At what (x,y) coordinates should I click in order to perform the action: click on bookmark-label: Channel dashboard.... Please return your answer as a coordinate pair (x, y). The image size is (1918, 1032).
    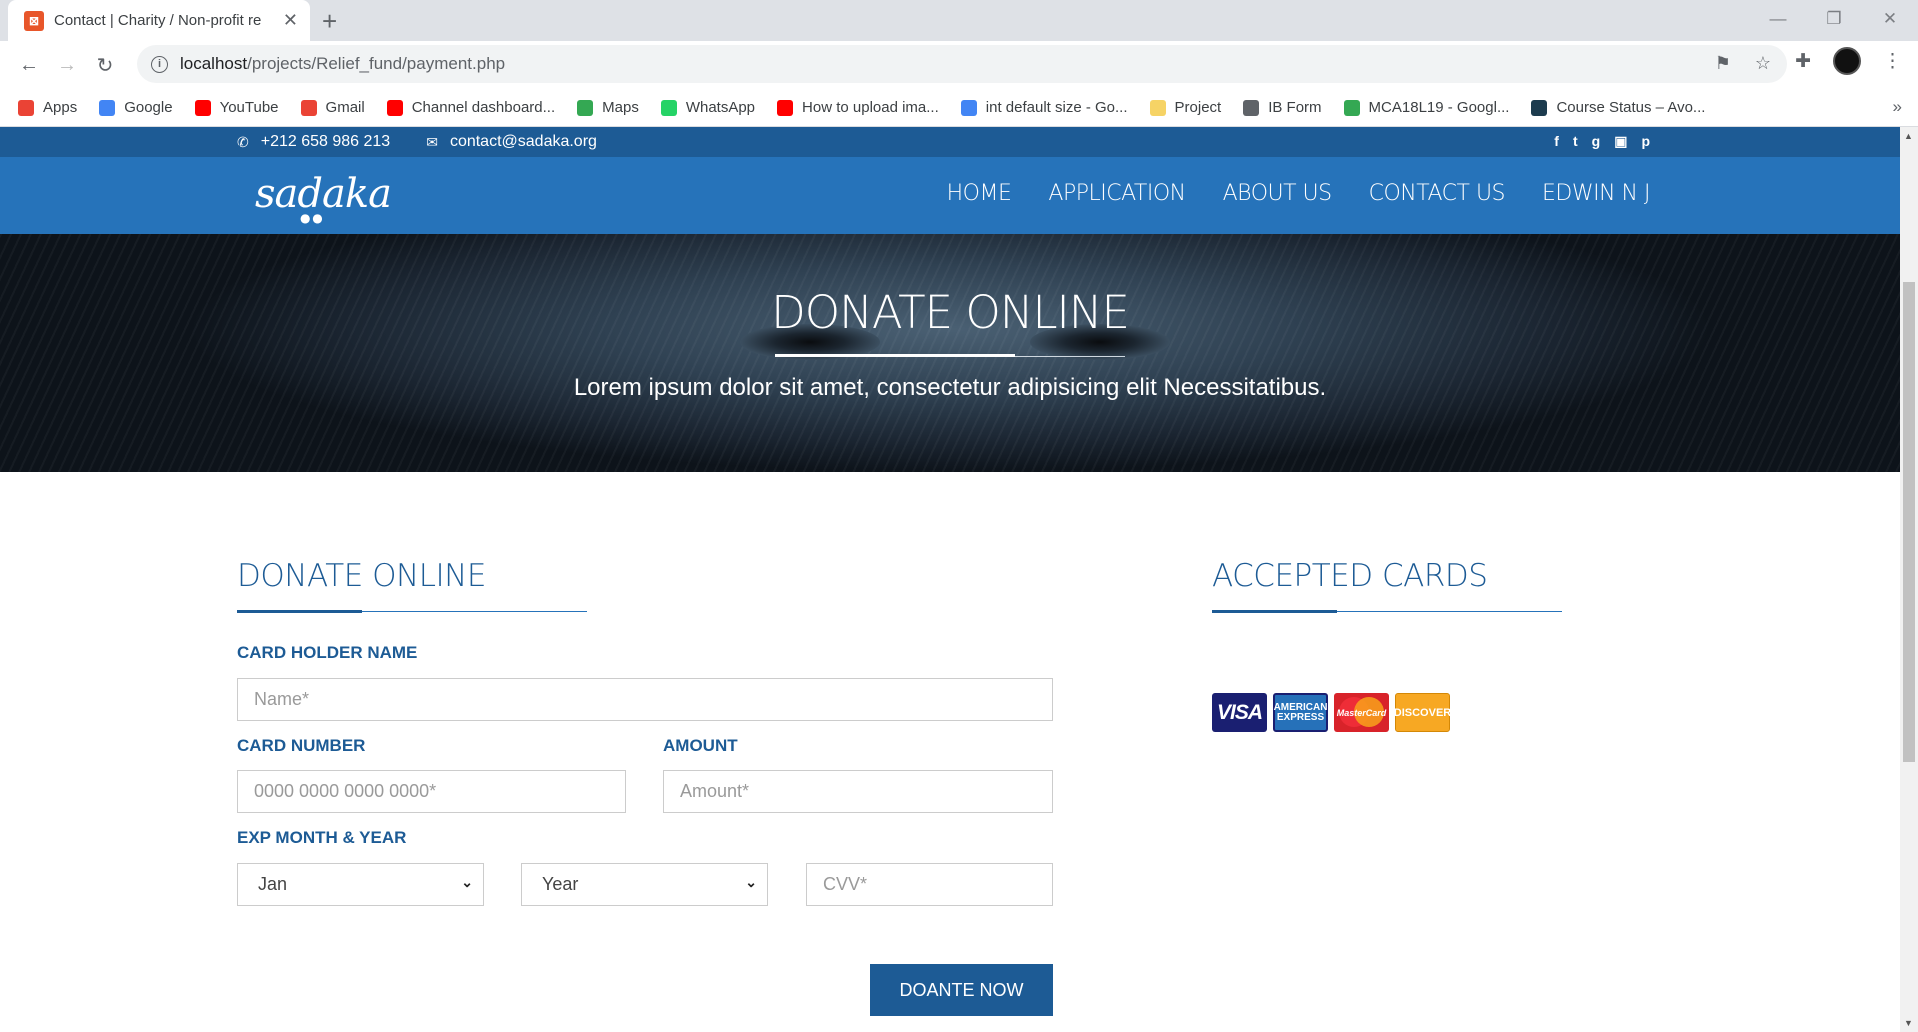
    Looking at the image, I should click on (483, 107).